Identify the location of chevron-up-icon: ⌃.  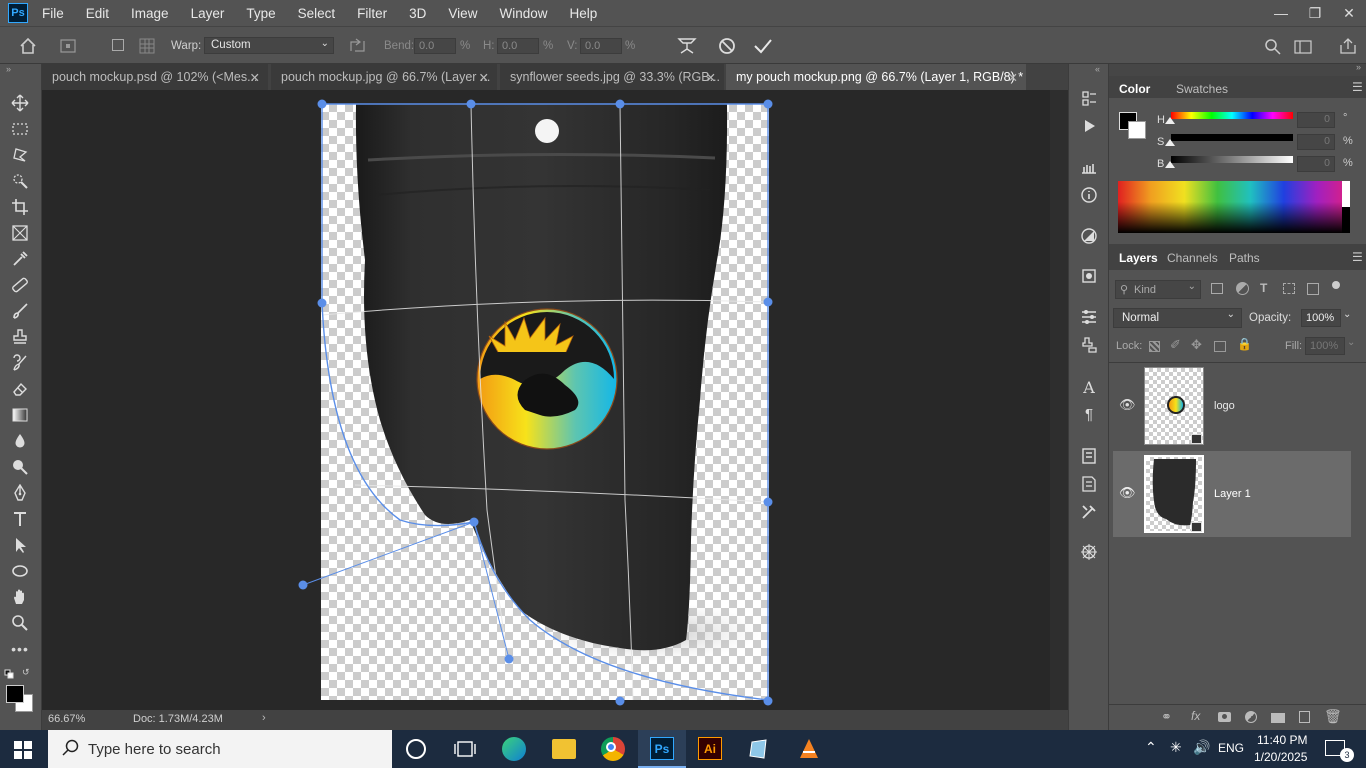
(1151, 747).